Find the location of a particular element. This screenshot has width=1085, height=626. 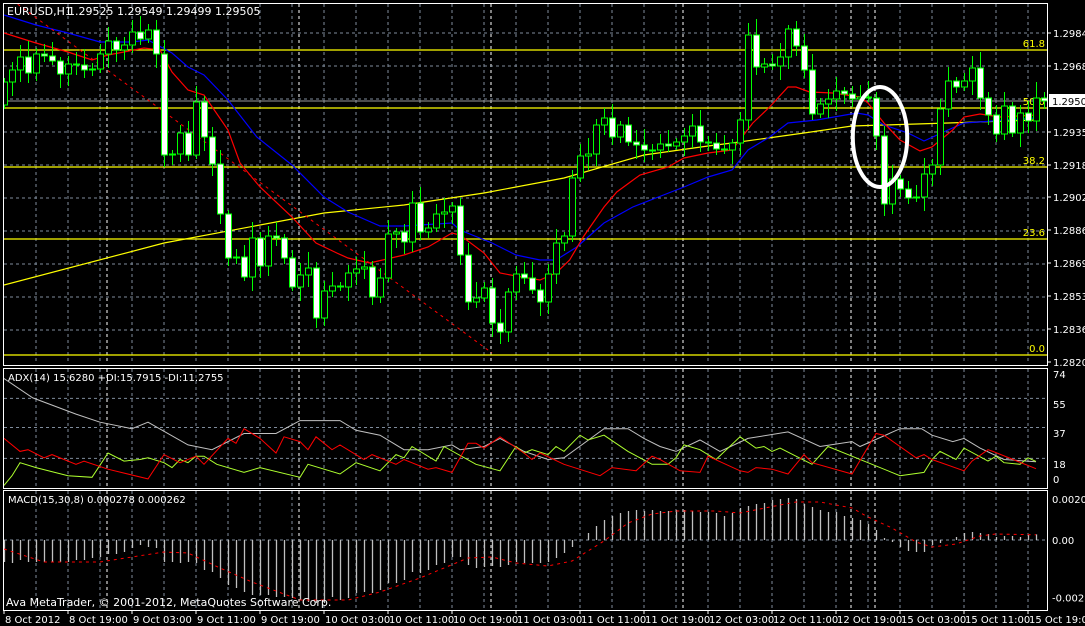

adx-tick-label: 74 is located at coordinates (1059, 375).